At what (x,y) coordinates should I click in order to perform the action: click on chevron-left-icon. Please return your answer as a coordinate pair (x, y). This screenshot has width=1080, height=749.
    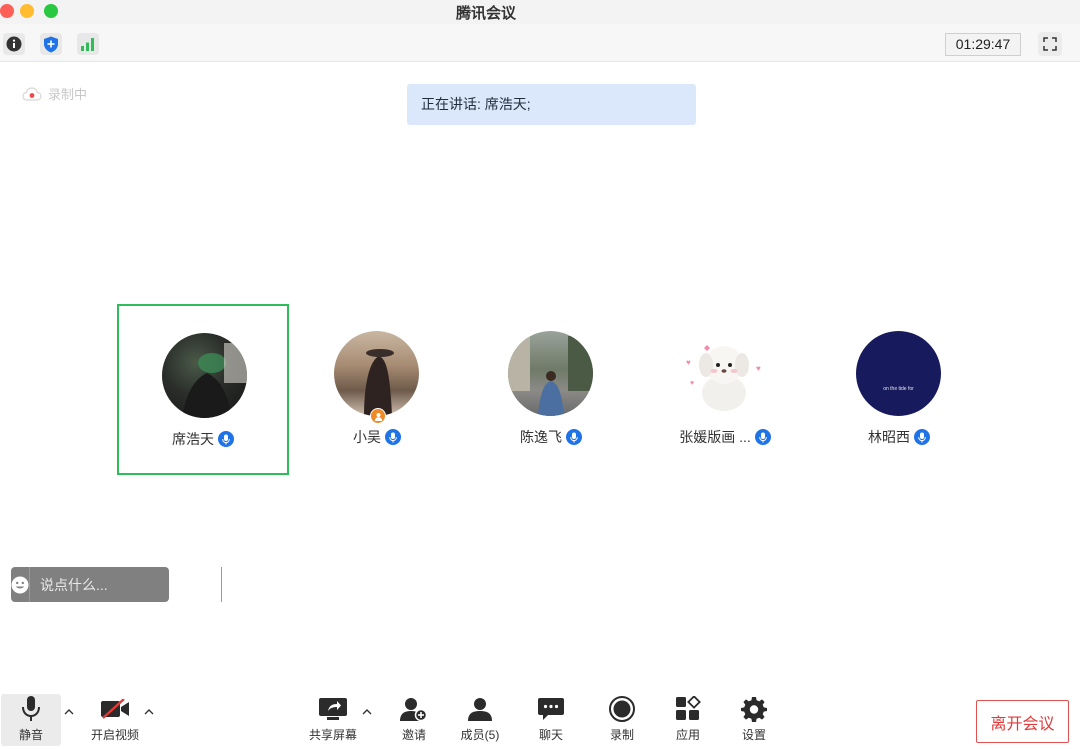
    Looking at the image, I should click on (225, 584).